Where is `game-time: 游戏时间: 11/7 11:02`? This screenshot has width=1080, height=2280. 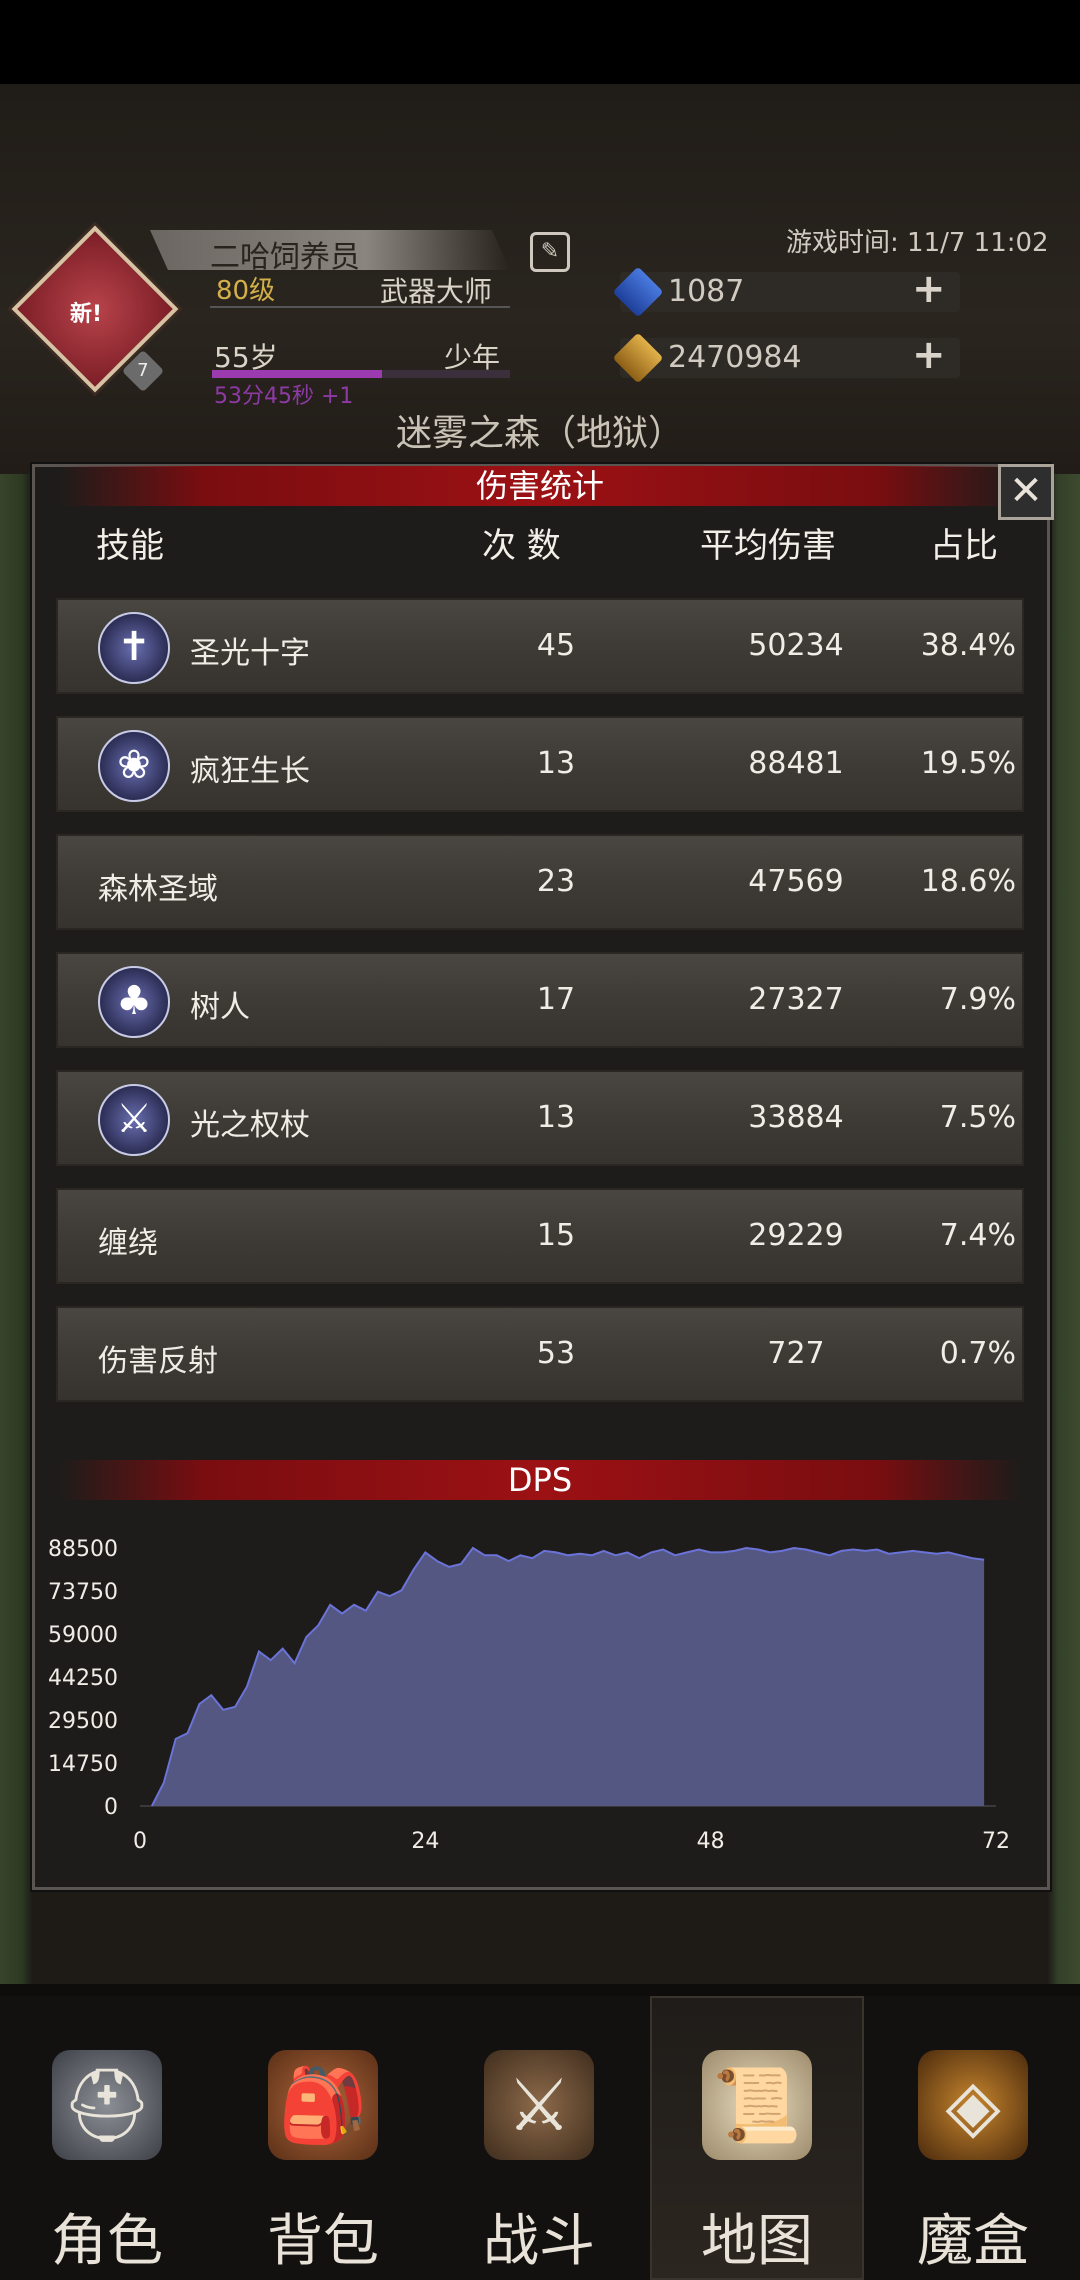
game-time: 游戏时间: 11/7 11:02 is located at coordinates (917, 243).